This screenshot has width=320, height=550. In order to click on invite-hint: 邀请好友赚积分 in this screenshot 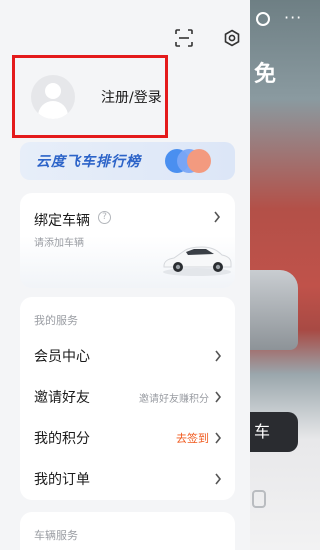, I will do `click(174, 399)`.